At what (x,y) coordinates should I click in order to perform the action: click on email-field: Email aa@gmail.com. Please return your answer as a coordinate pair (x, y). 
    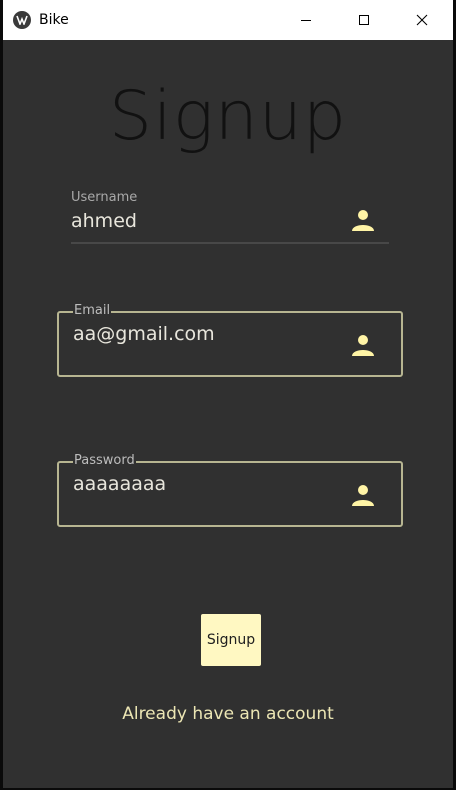
    Looking at the image, I should click on (230, 340).